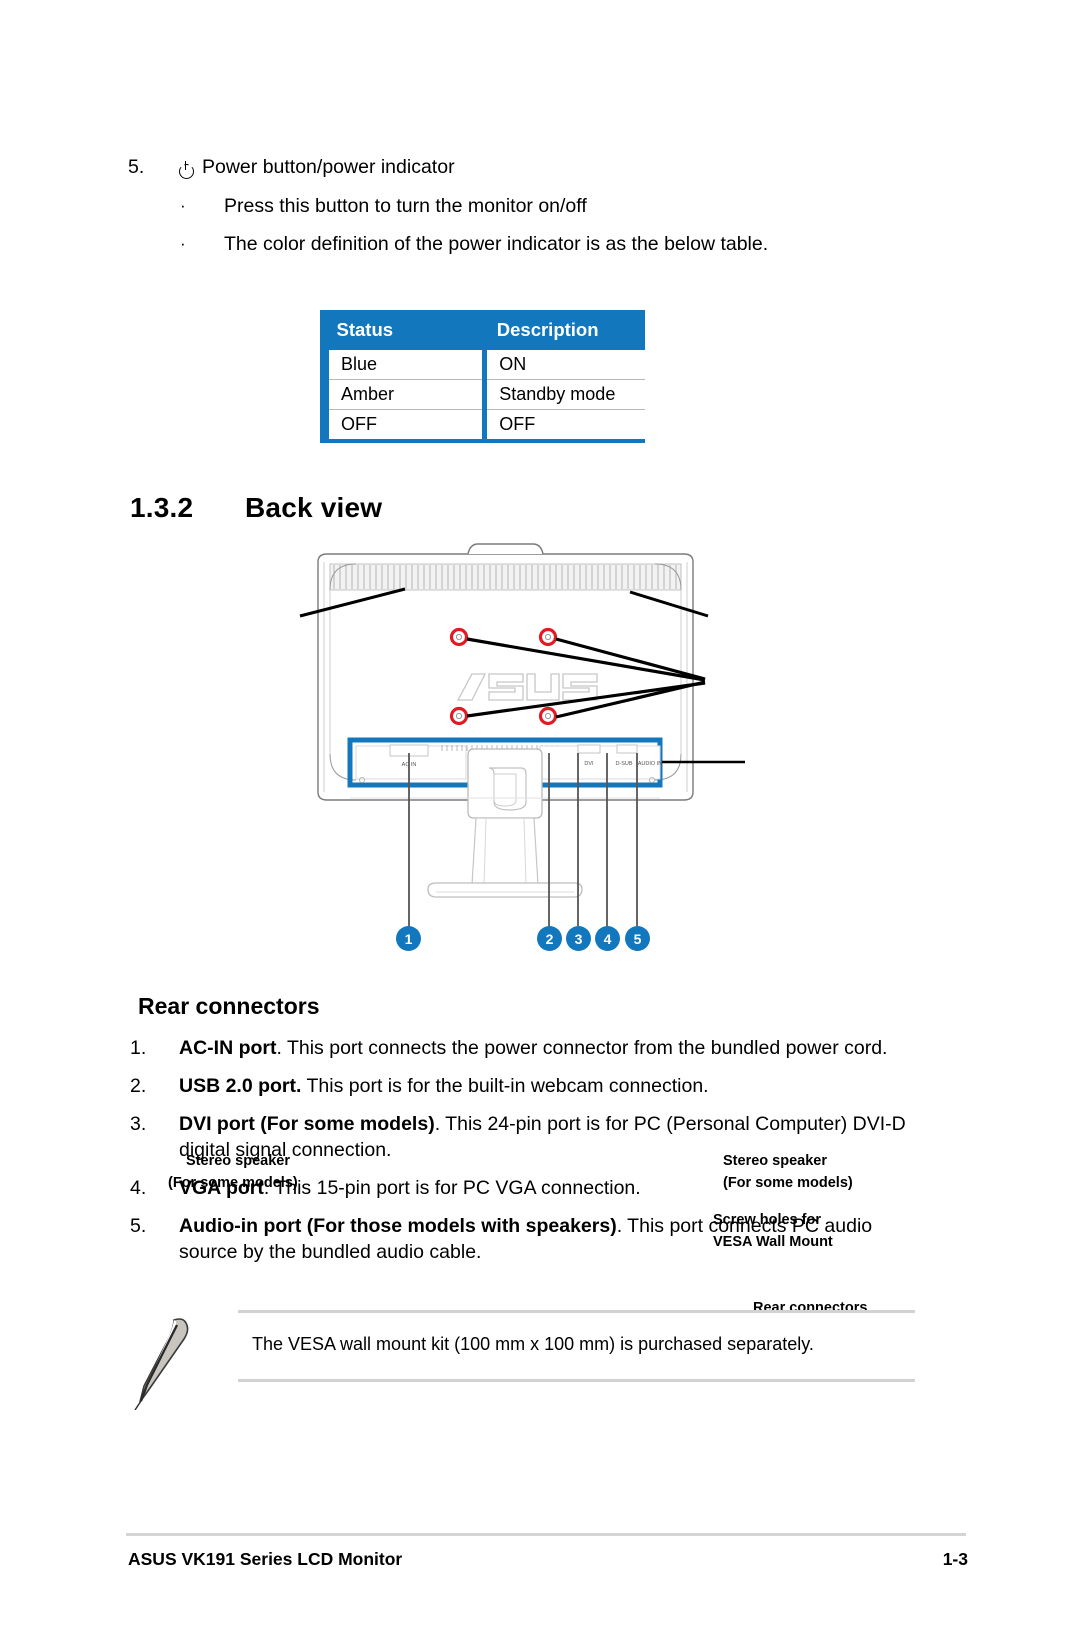  I want to click on power-icon, so click(186, 170).